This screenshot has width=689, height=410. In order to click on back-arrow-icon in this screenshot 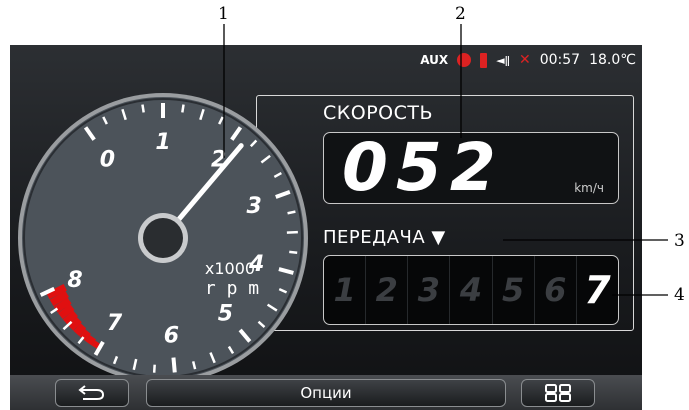, I will do `click(91, 392)`.